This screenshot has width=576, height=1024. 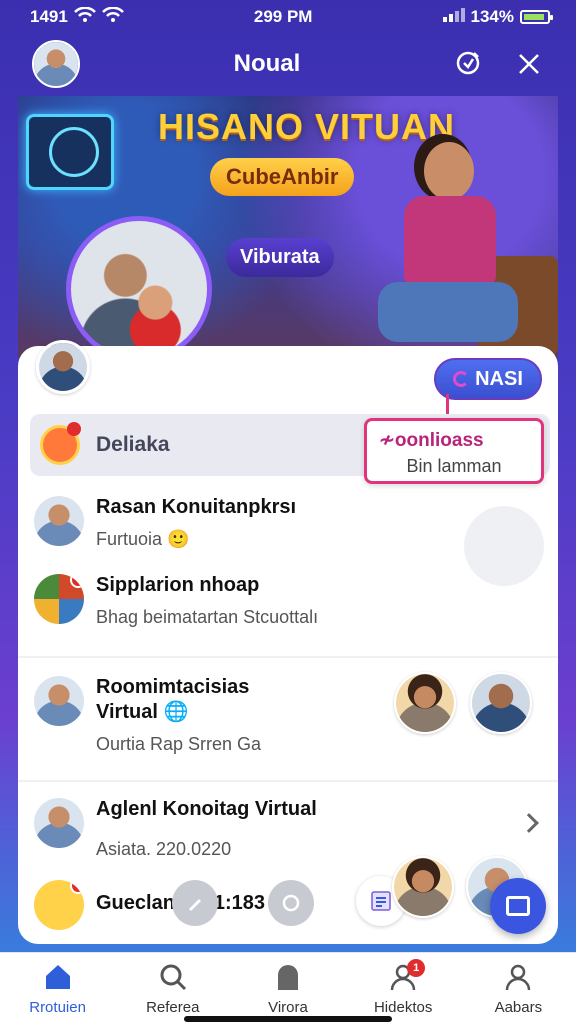 I want to click on search-refresh-icon, so click(x=469, y=64).